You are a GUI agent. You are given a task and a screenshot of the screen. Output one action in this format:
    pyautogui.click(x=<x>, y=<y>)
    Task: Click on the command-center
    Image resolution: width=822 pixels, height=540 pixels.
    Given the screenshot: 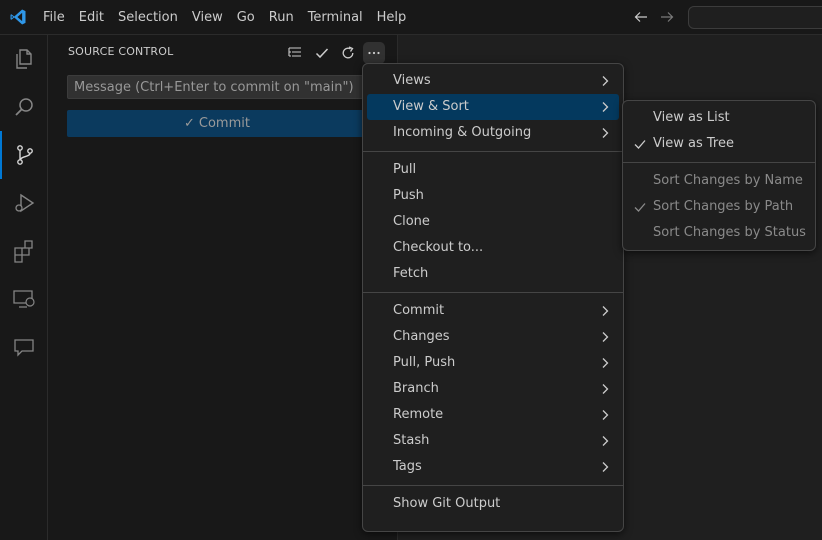 What is the action you would take?
    pyautogui.click(x=755, y=17)
    